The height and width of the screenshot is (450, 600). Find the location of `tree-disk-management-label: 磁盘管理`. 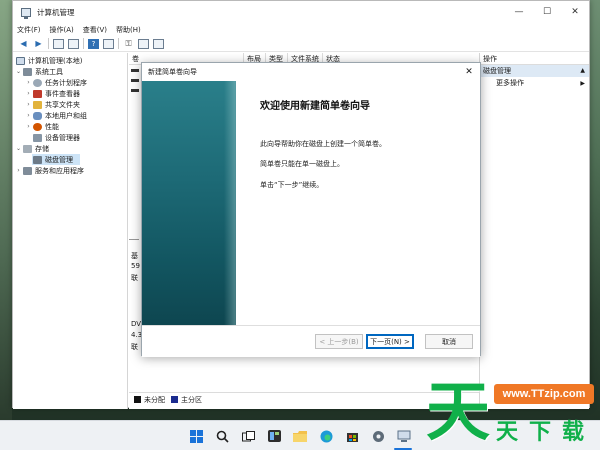

tree-disk-management-label: 磁盘管理 is located at coordinates (59, 159).